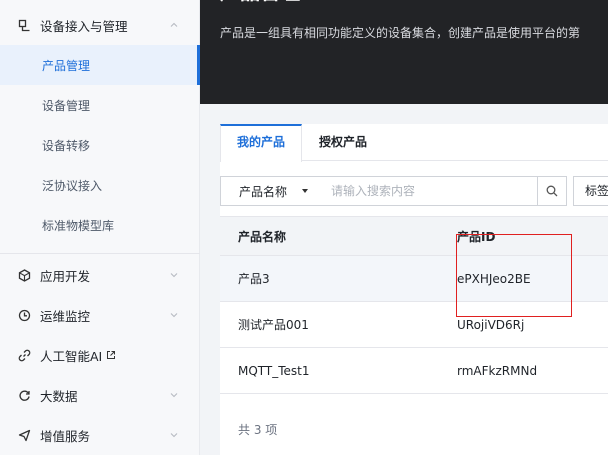 This screenshot has height=455, width=608. Describe the element at coordinates (111, 355) in the screenshot. I see `external-link-icon` at that location.